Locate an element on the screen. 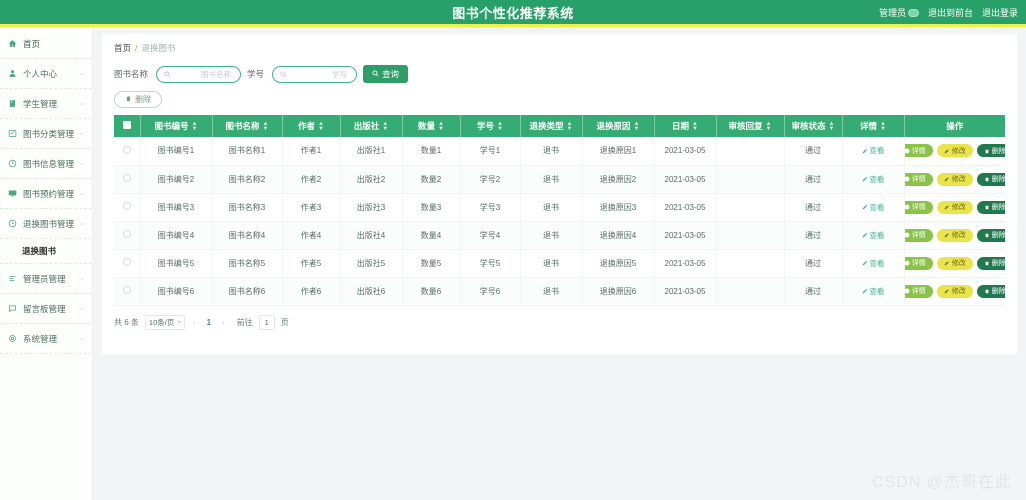 Image resolution: width=1026 pixels, height=500 pixels. select-all-checkbox is located at coordinates (126, 125).